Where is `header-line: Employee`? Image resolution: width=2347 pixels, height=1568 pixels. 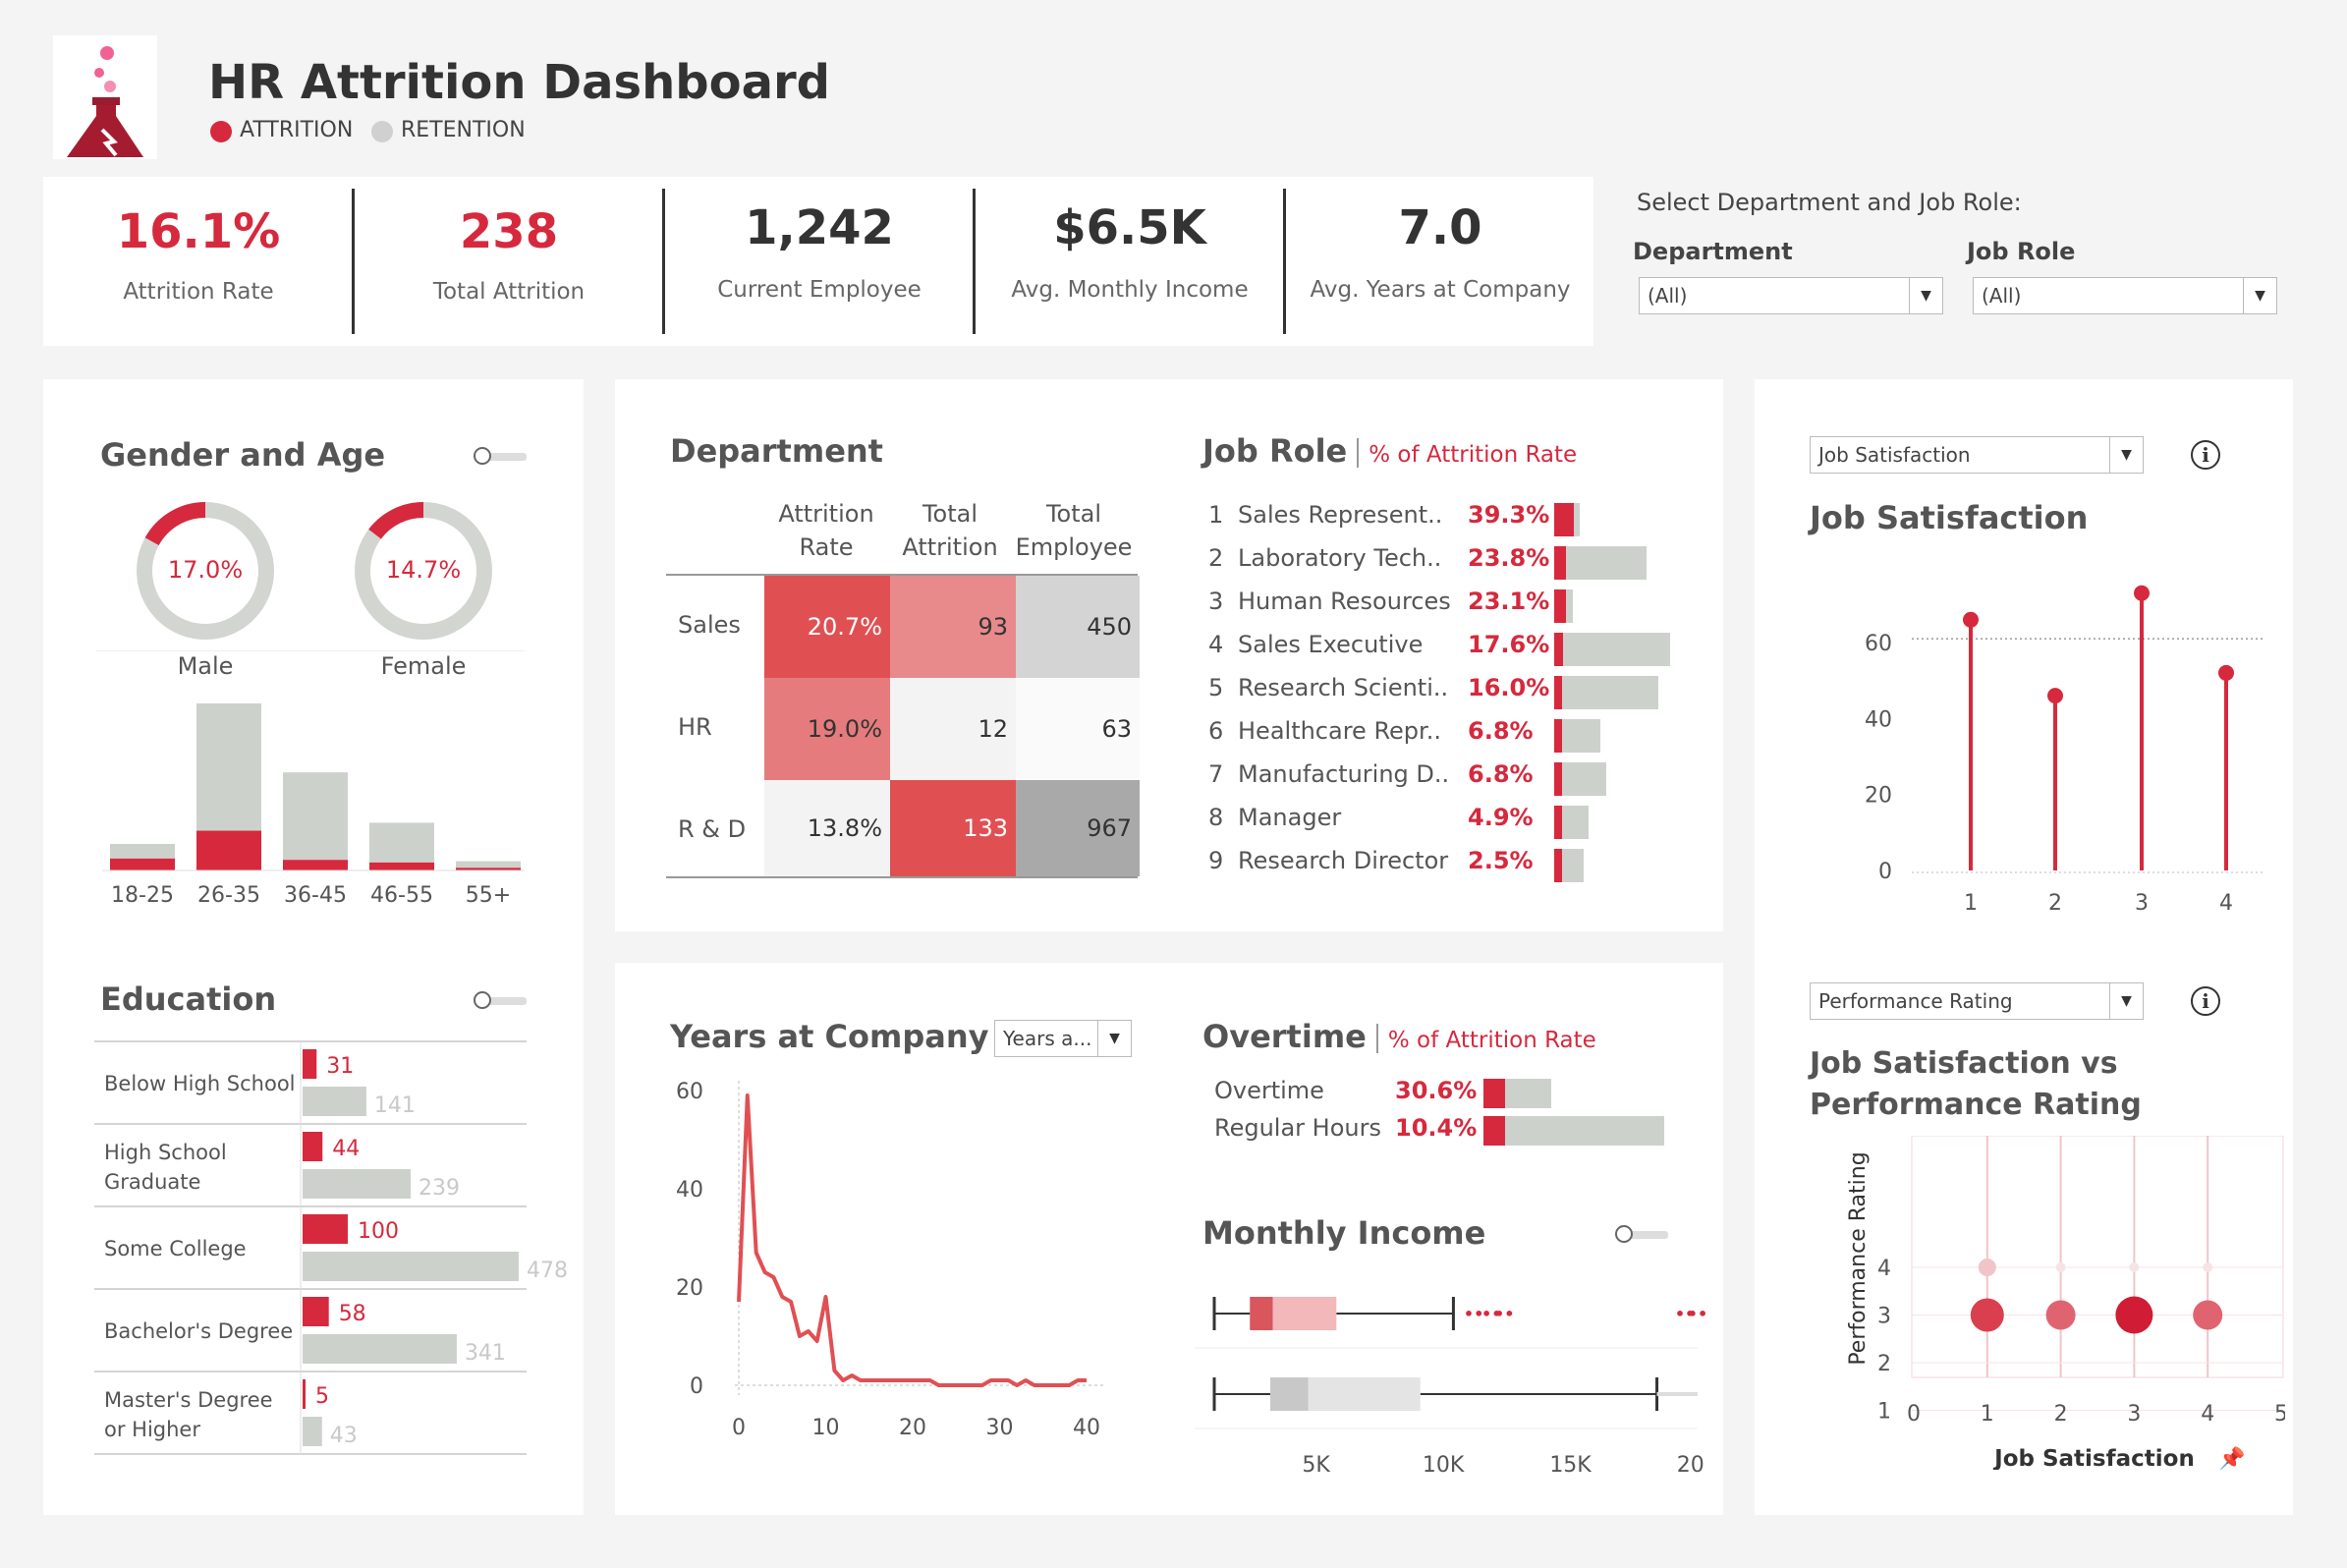 header-line: Employee is located at coordinates (1074, 547).